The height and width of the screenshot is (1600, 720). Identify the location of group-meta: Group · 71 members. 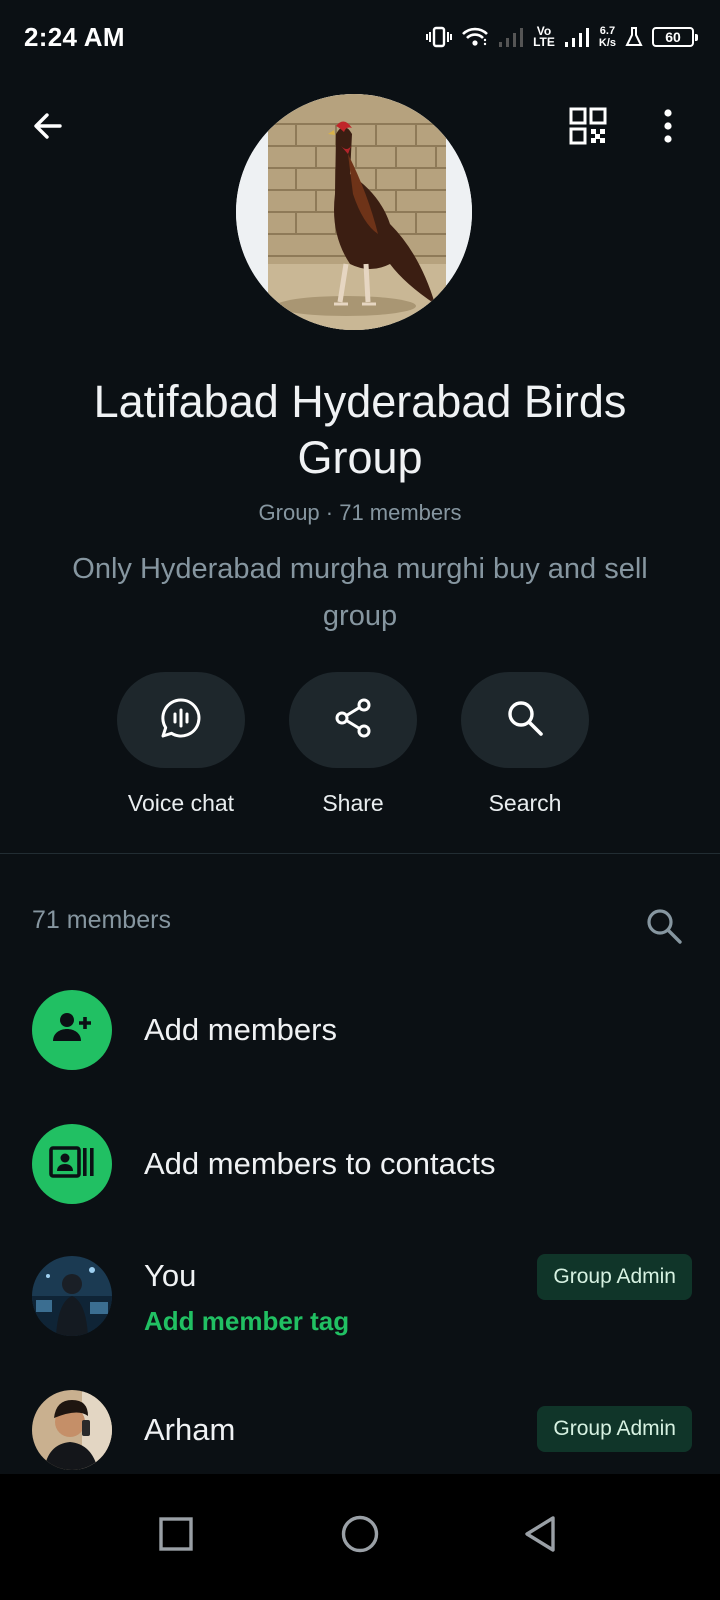
(360, 512).